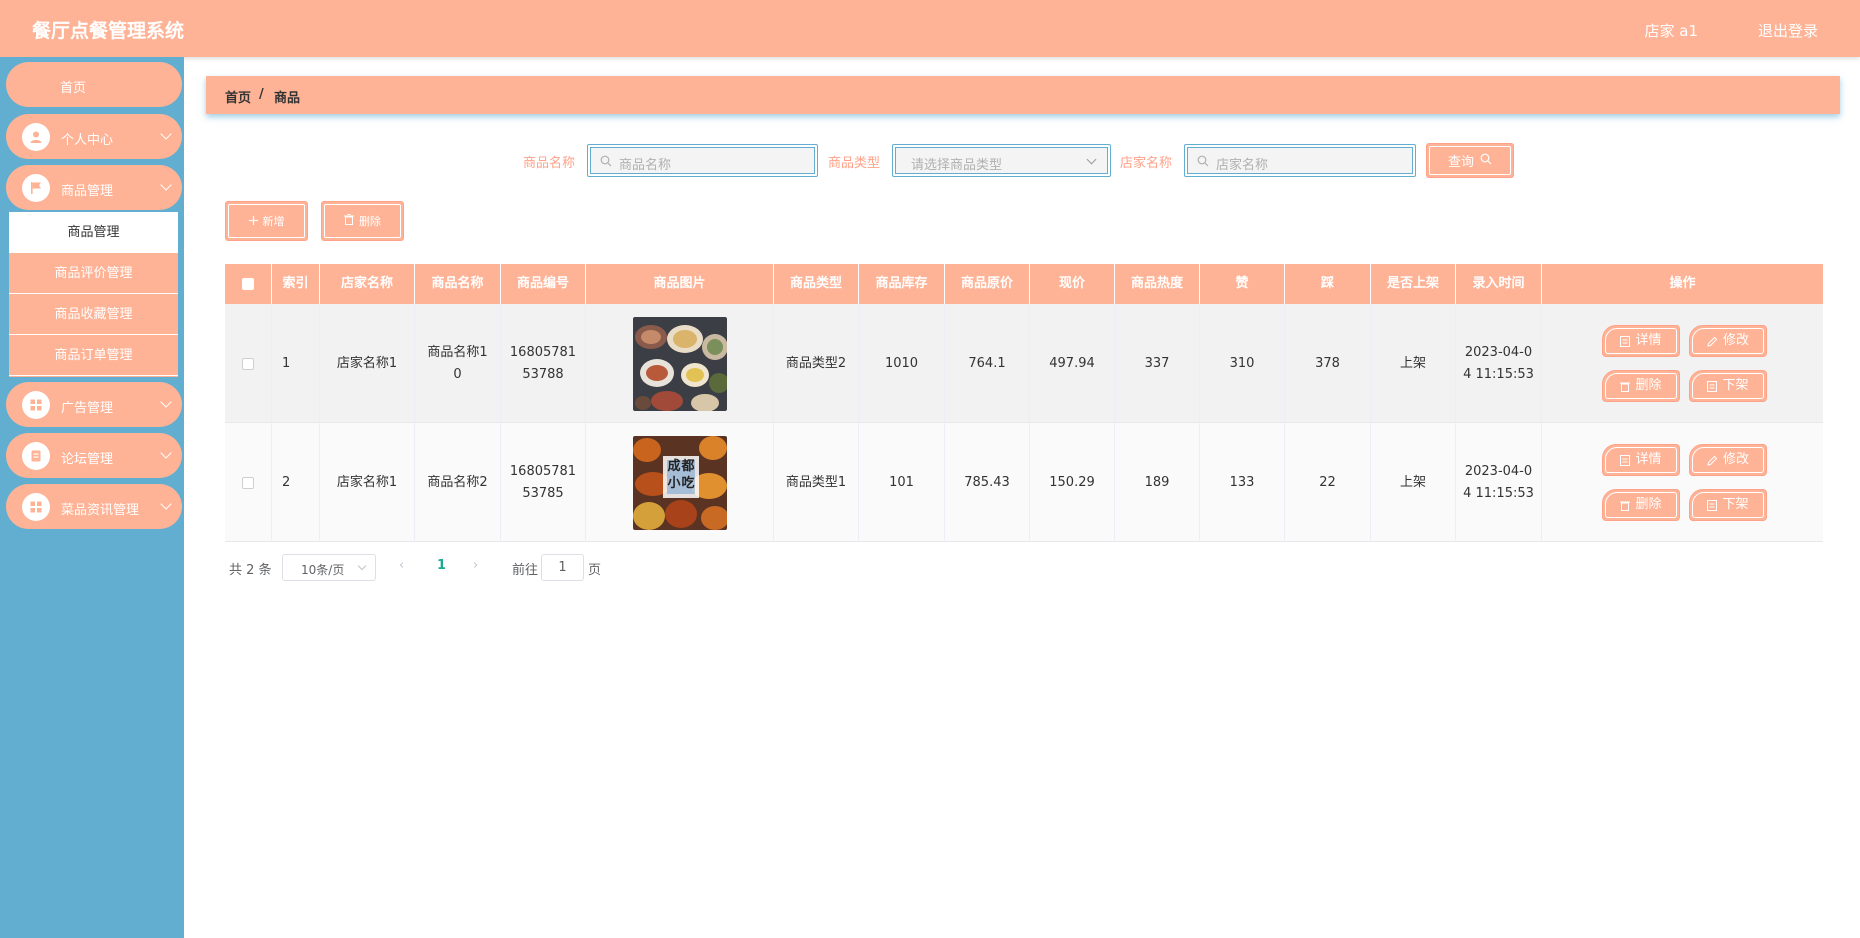 This screenshot has width=1860, height=938. Describe the element at coordinates (1788, 30) in the screenshot. I see `logout-link: 退出登录` at that location.